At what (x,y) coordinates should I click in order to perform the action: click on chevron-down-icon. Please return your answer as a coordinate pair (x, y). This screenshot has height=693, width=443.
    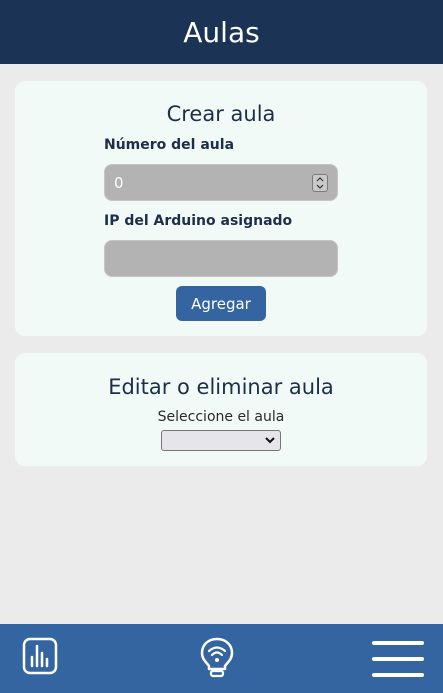
    Looking at the image, I should click on (270, 440).